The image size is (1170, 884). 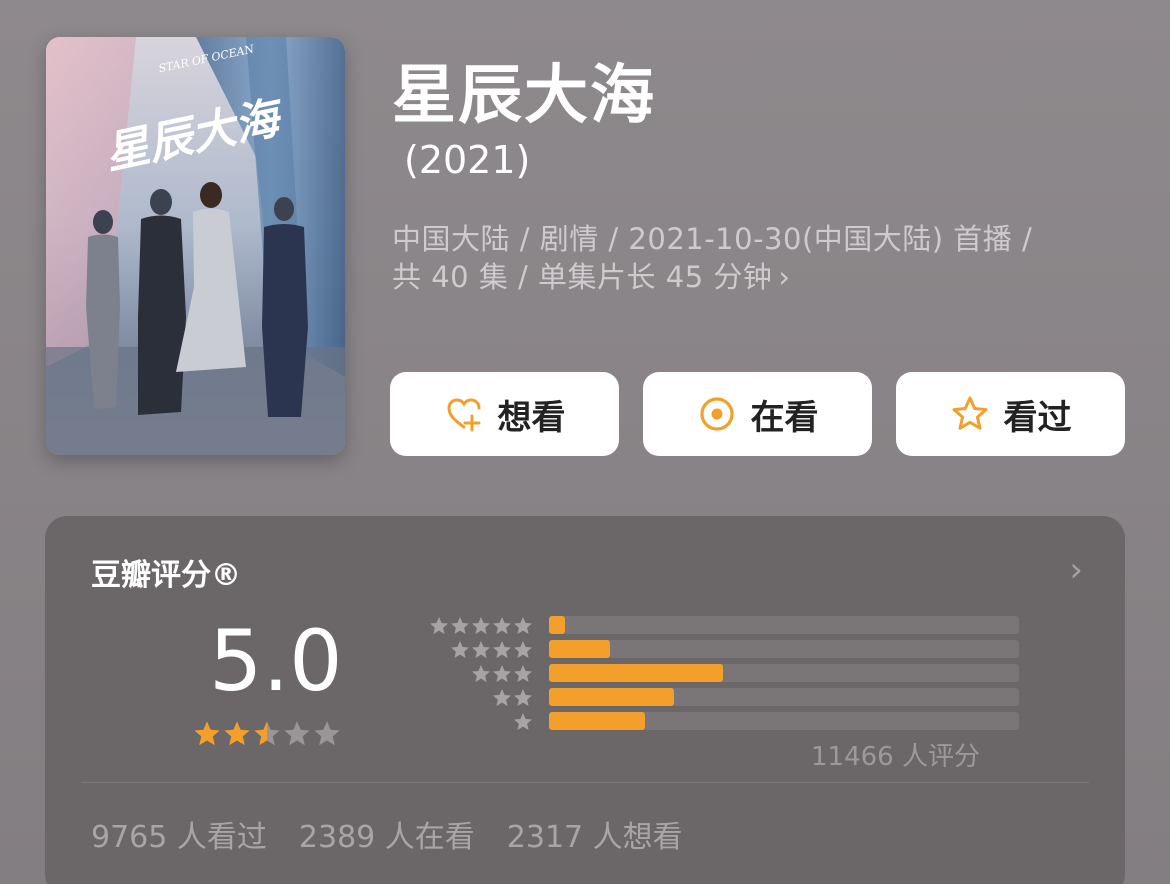 What do you see at coordinates (531, 417) in the screenshot?
I see `want-label: 想看` at bounding box center [531, 417].